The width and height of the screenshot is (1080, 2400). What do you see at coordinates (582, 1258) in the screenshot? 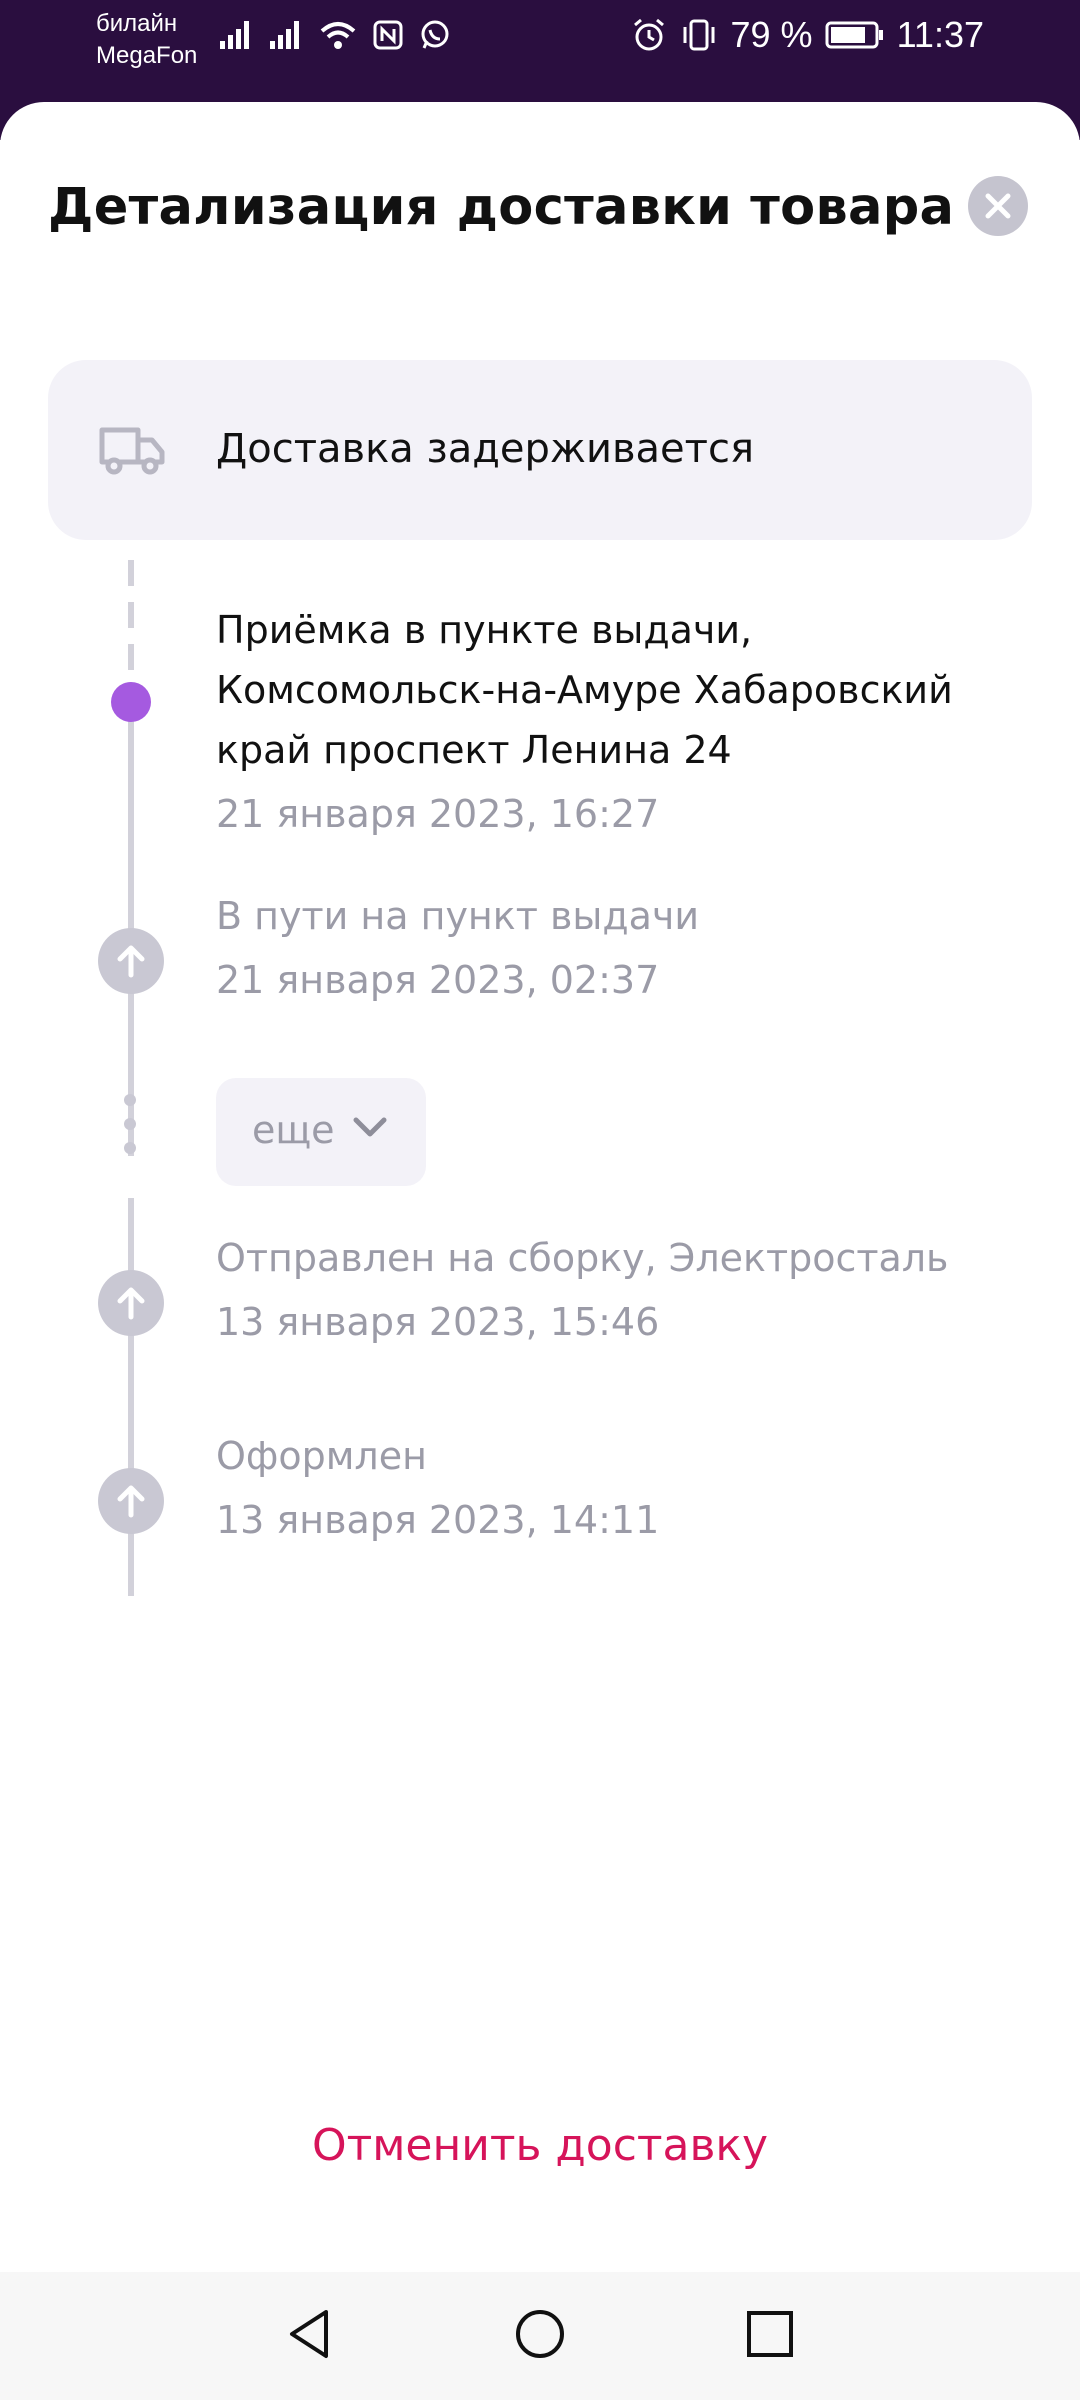
I see `event-title: Отправлен на сборку, Электросталь` at bounding box center [582, 1258].